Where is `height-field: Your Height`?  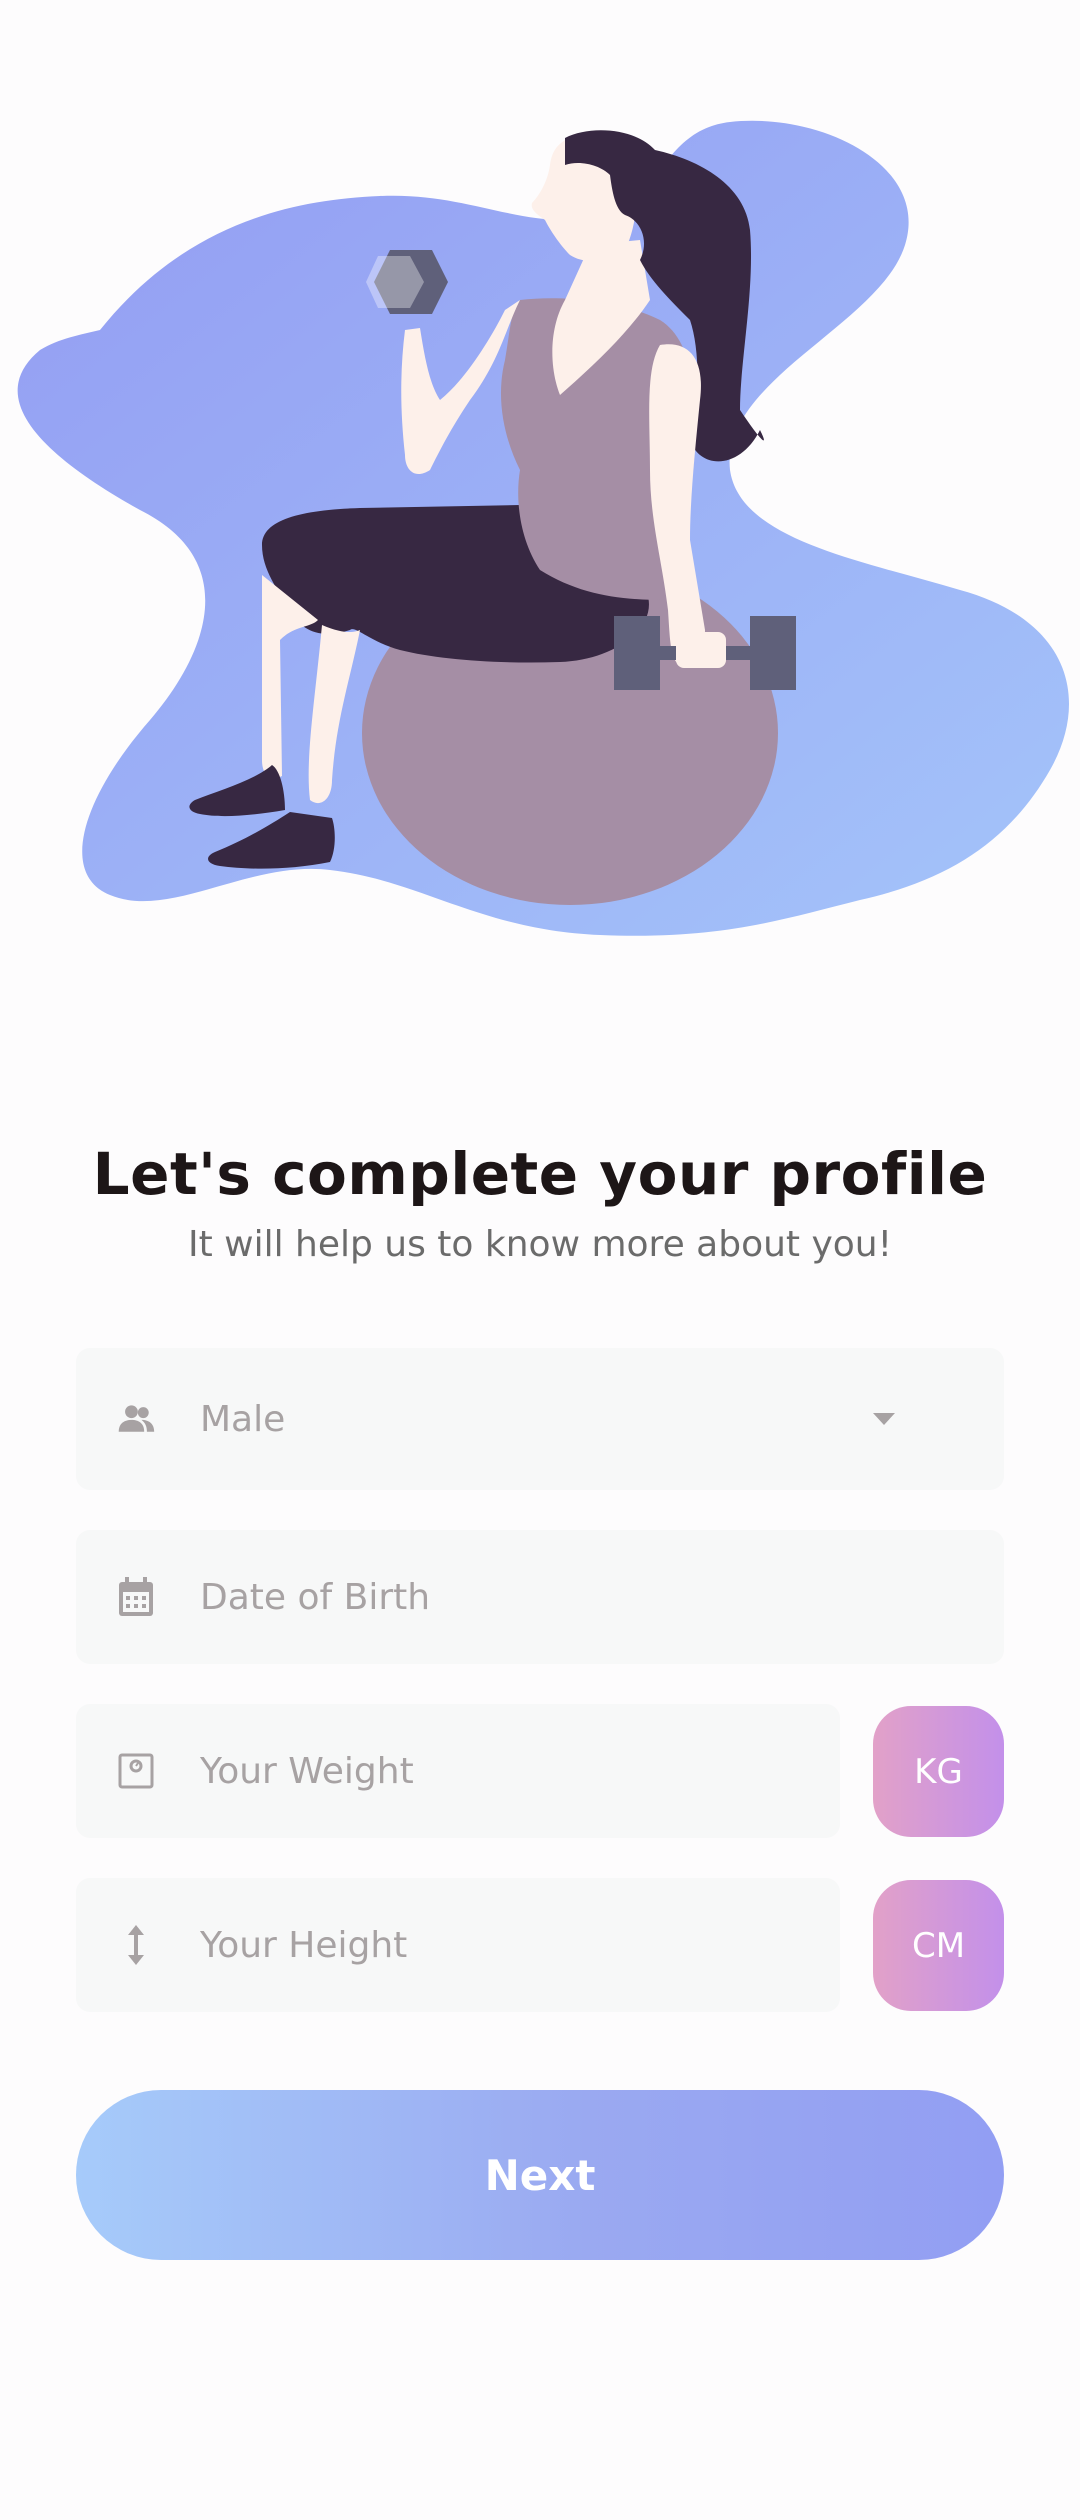
height-field: Your Height is located at coordinates (458, 1945).